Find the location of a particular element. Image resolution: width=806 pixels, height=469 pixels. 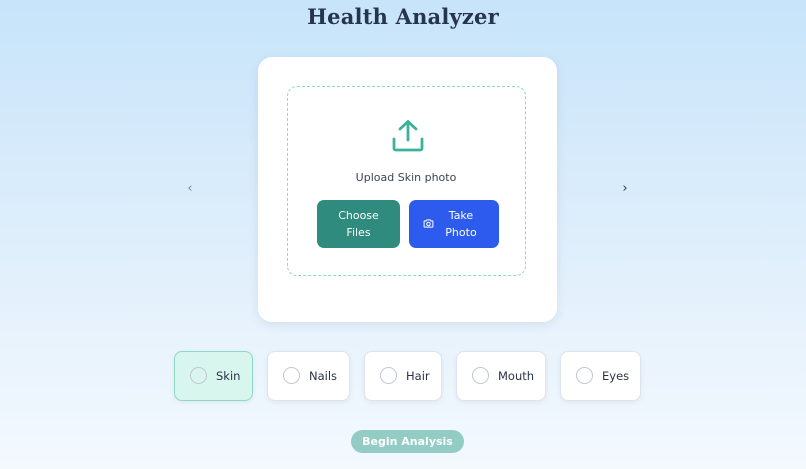

take-photo-button: Take Photo is located at coordinates (454, 224).